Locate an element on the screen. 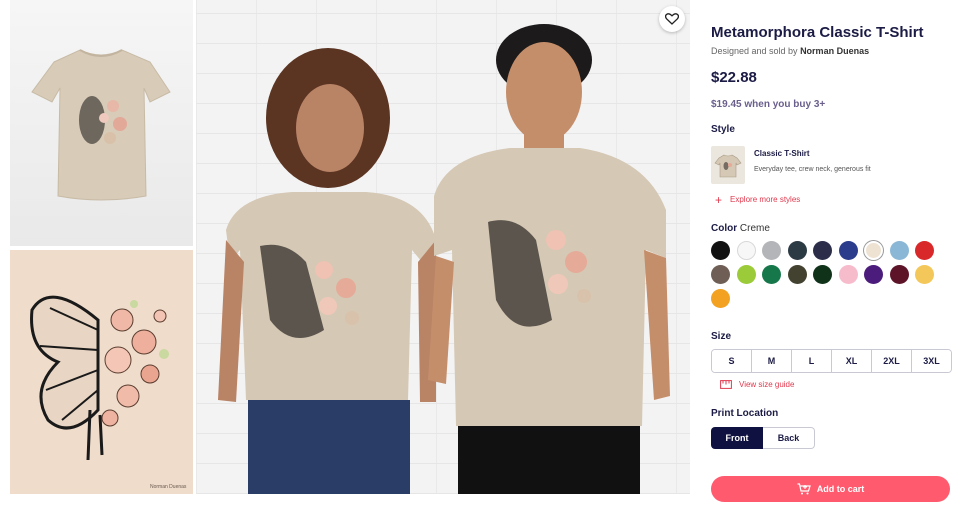 Image resolution: width=969 pixels, height=506 pixels. print-location-toggle: Front Back is located at coordinates (763, 438).